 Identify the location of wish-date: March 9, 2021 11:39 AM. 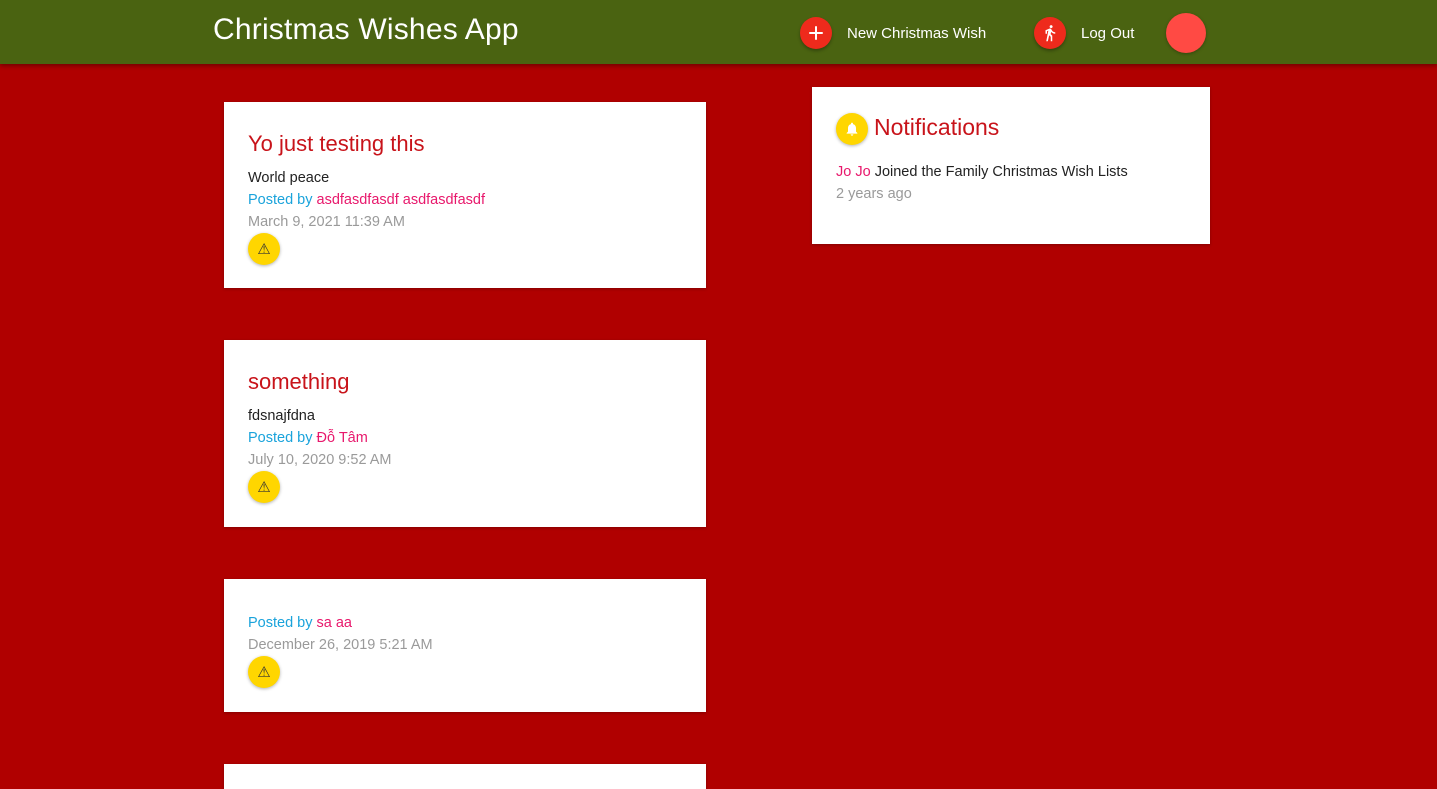
(326, 222).